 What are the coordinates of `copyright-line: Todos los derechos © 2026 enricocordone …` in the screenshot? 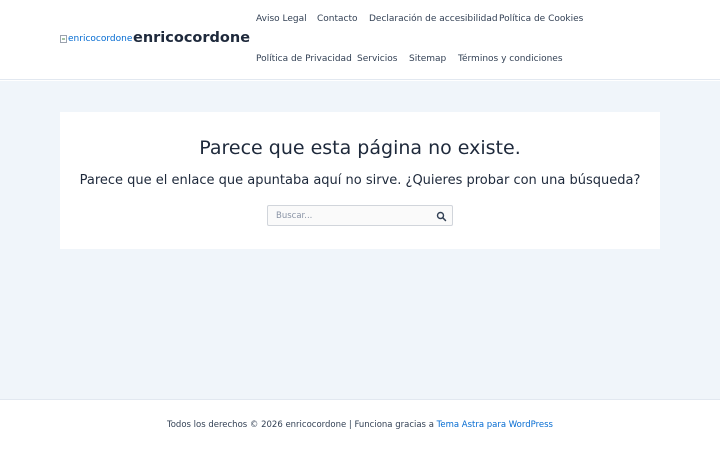 It's located at (360, 425).